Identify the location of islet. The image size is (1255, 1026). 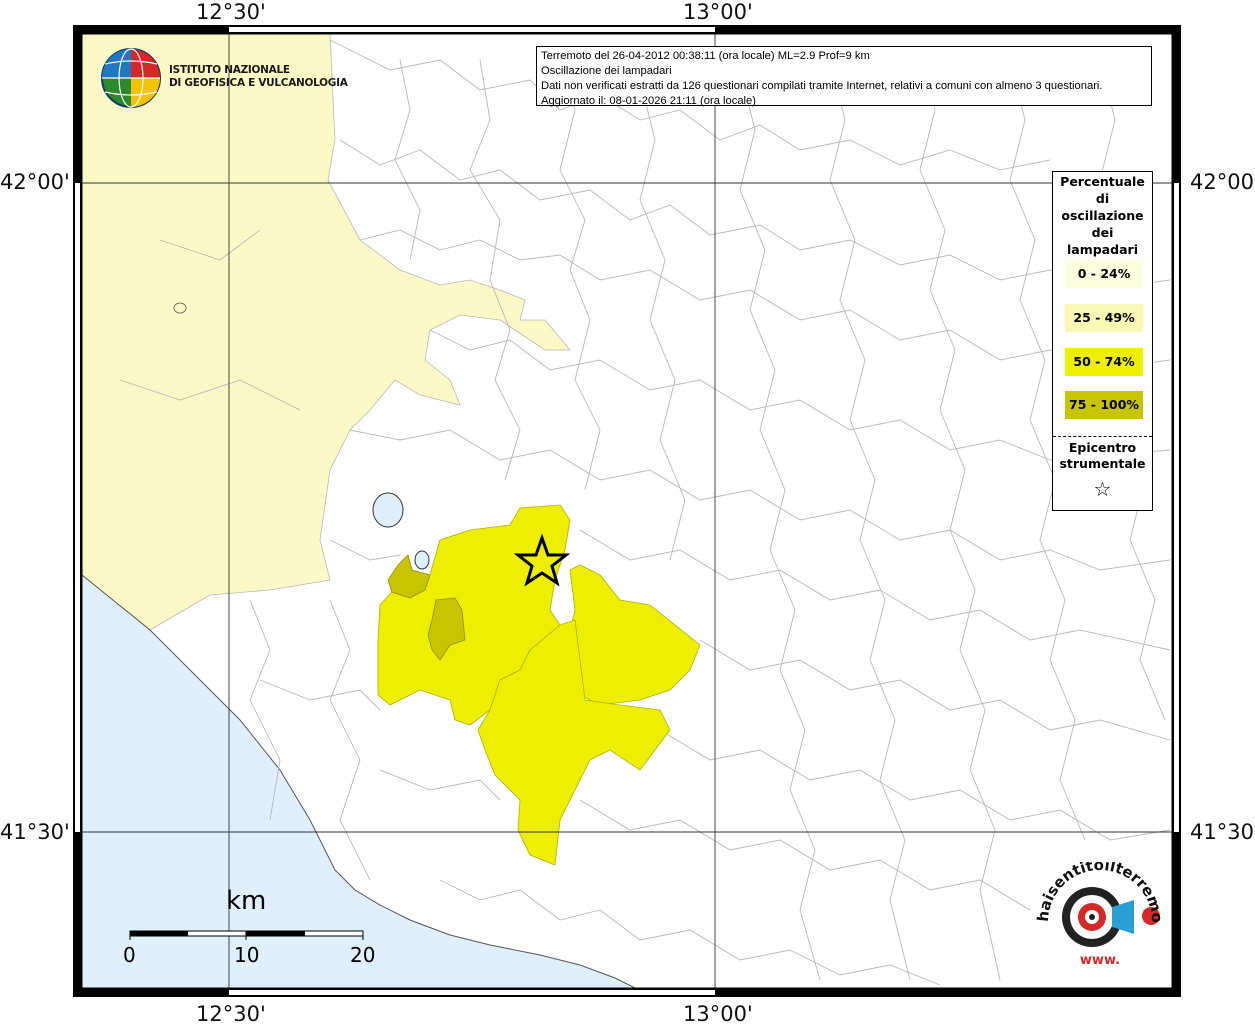
(180, 308).